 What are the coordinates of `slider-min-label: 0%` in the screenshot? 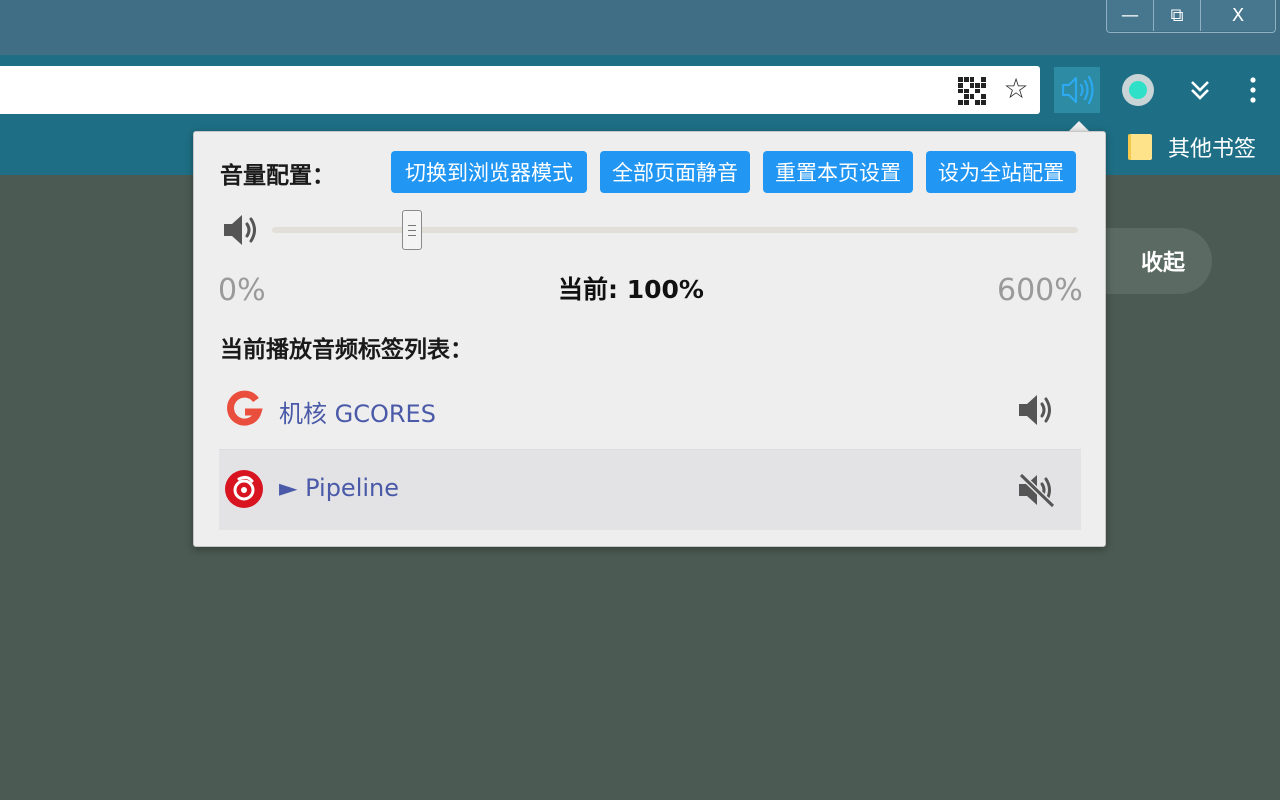 It's located at (242, 290).